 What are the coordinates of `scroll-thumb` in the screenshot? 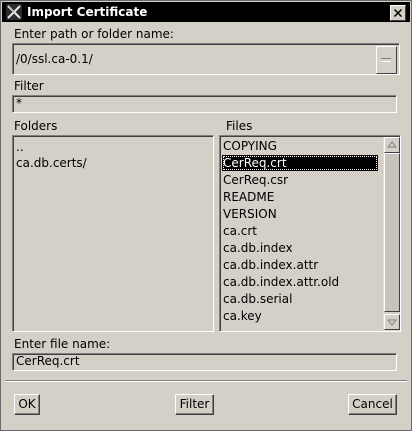 It's located at (392, 232).